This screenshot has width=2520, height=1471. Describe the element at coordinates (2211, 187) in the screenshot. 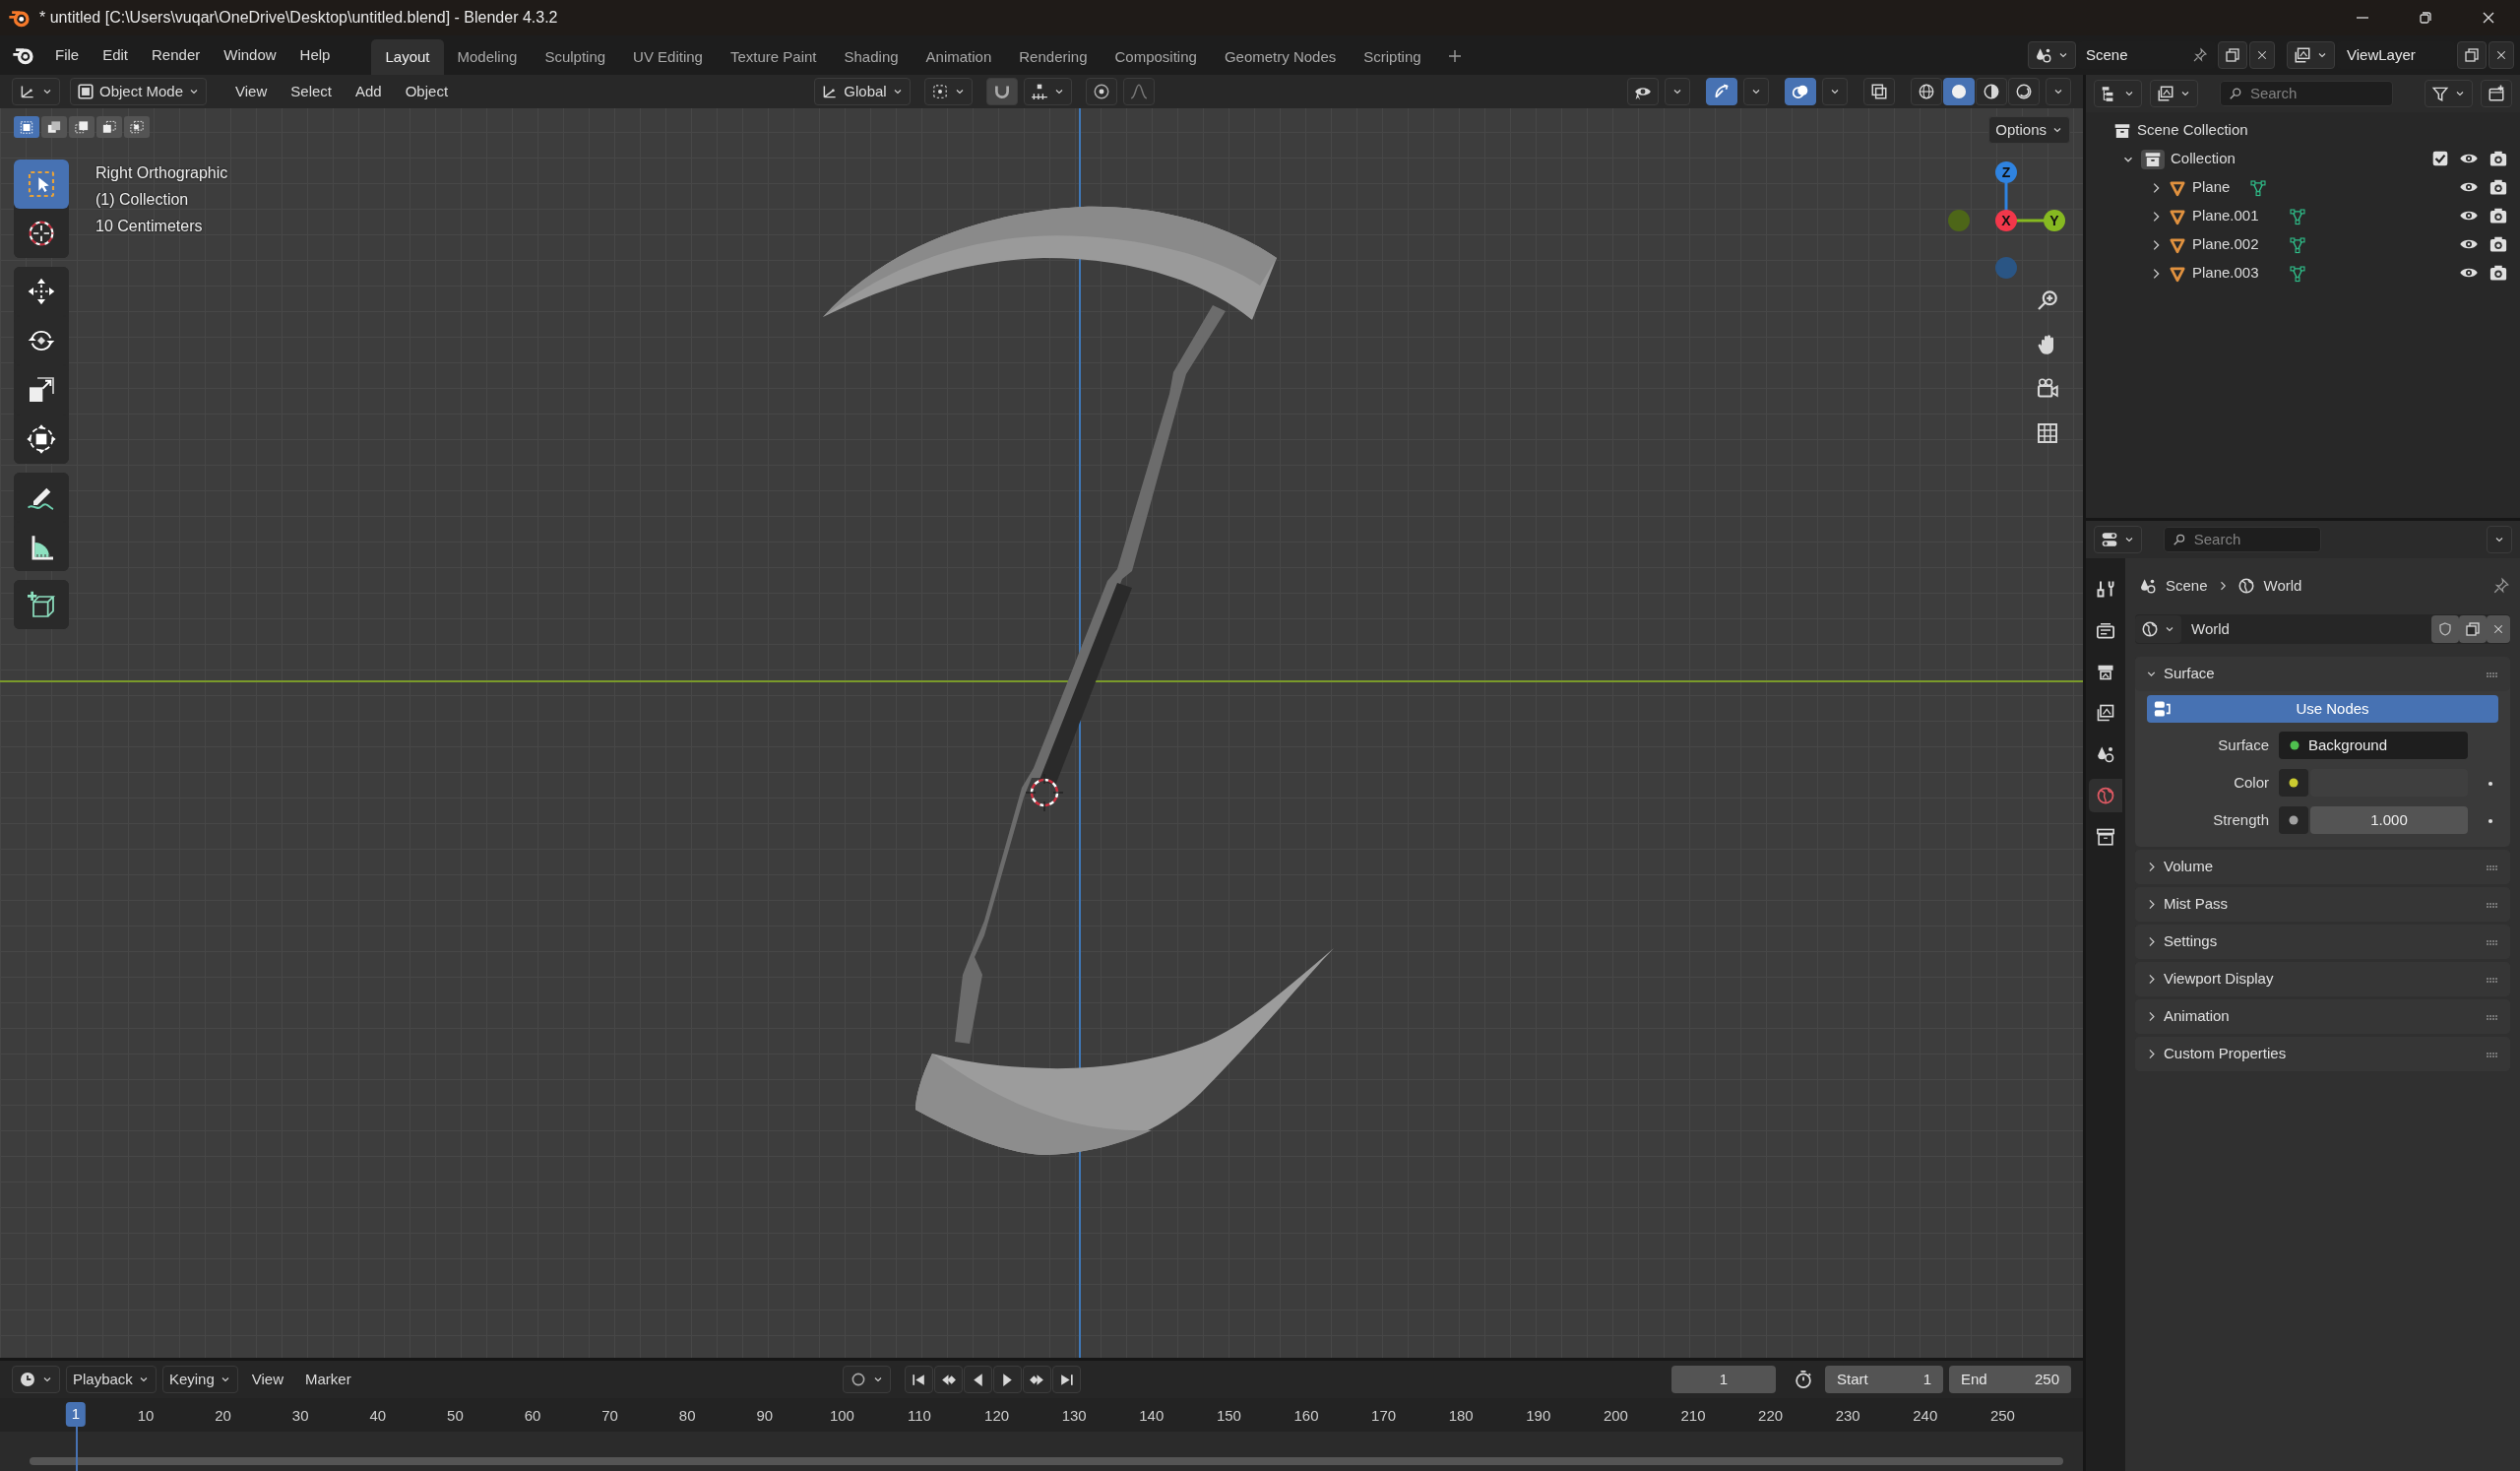

I see `tree-item: Plane` at that location.